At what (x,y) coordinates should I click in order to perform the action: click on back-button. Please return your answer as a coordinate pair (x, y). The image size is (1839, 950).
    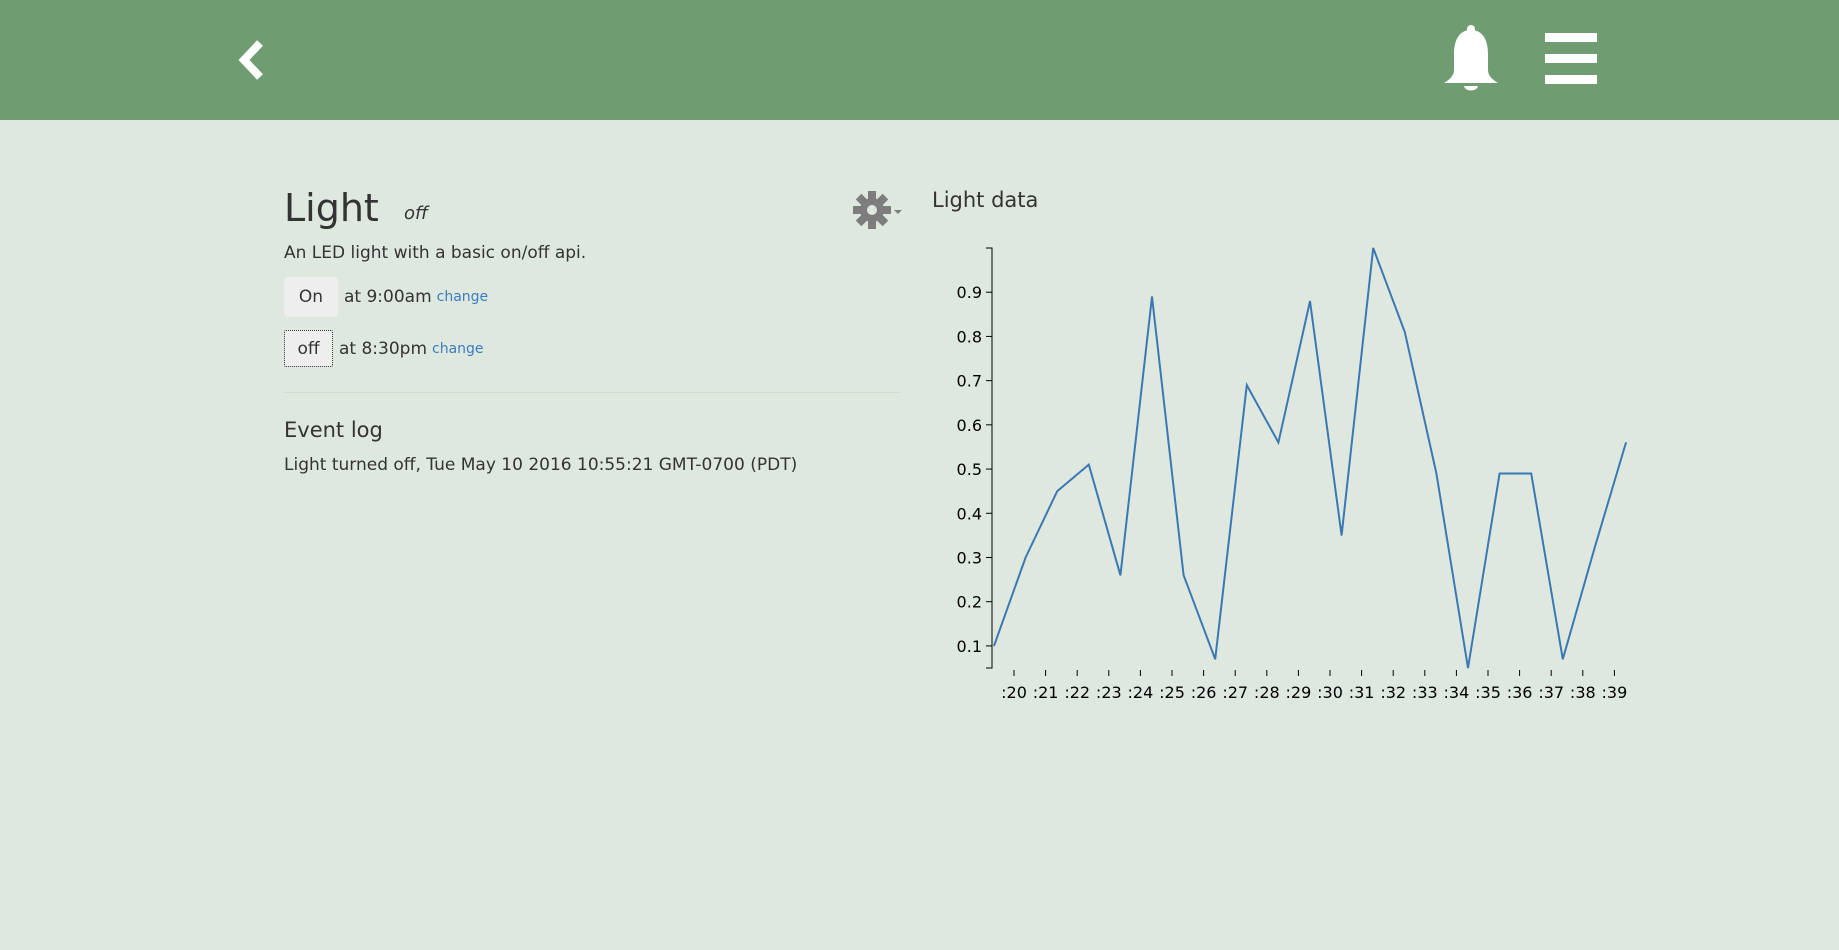
    Looking at the image, I should click on (252, 60).